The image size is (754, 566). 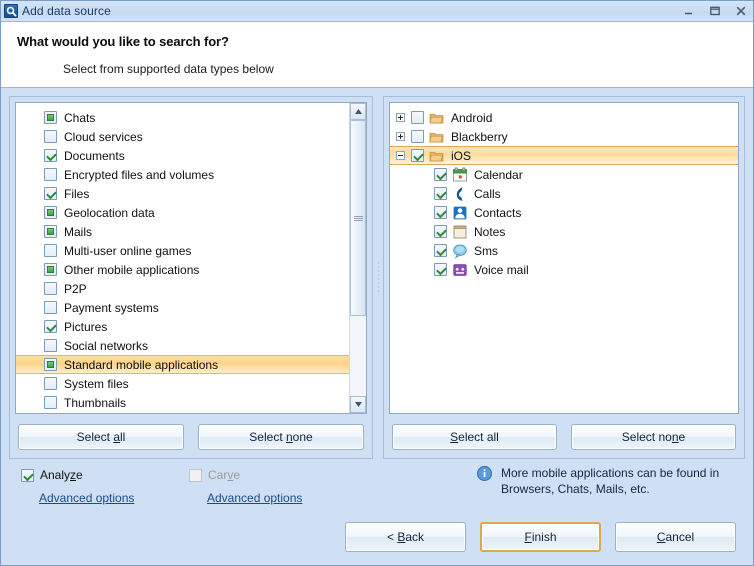 I want to click on tree-node-label: Voice mail, so click(x=501, y=269).